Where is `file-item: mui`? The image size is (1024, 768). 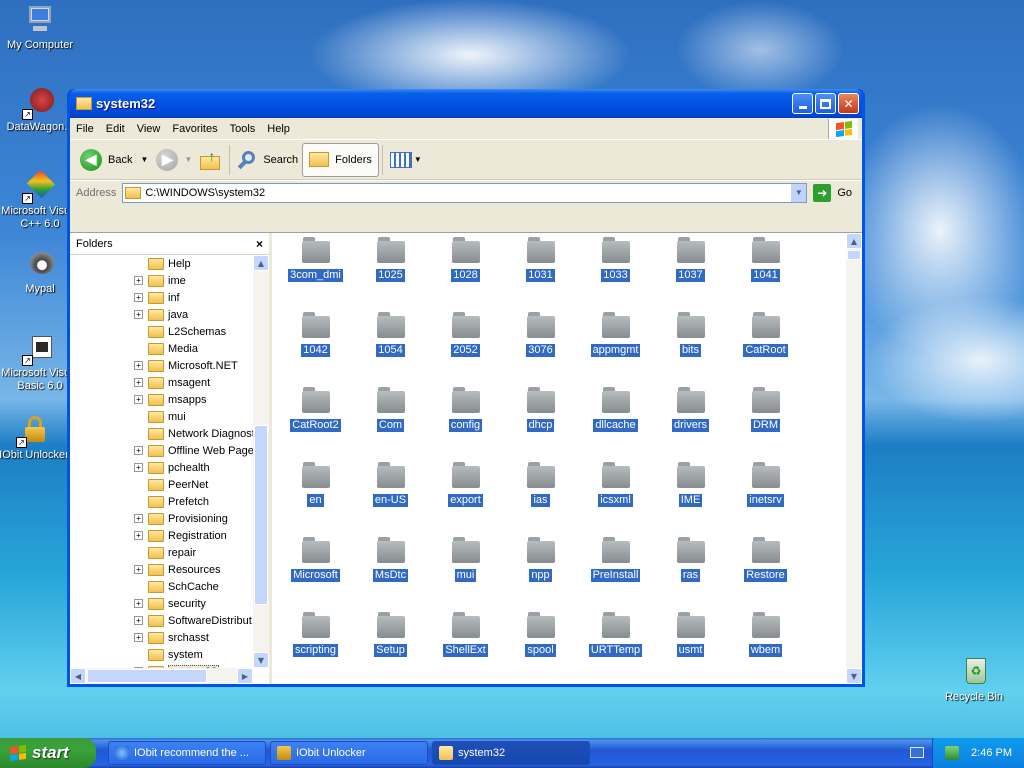
file-item: mui is located at coordinates (465, 572).